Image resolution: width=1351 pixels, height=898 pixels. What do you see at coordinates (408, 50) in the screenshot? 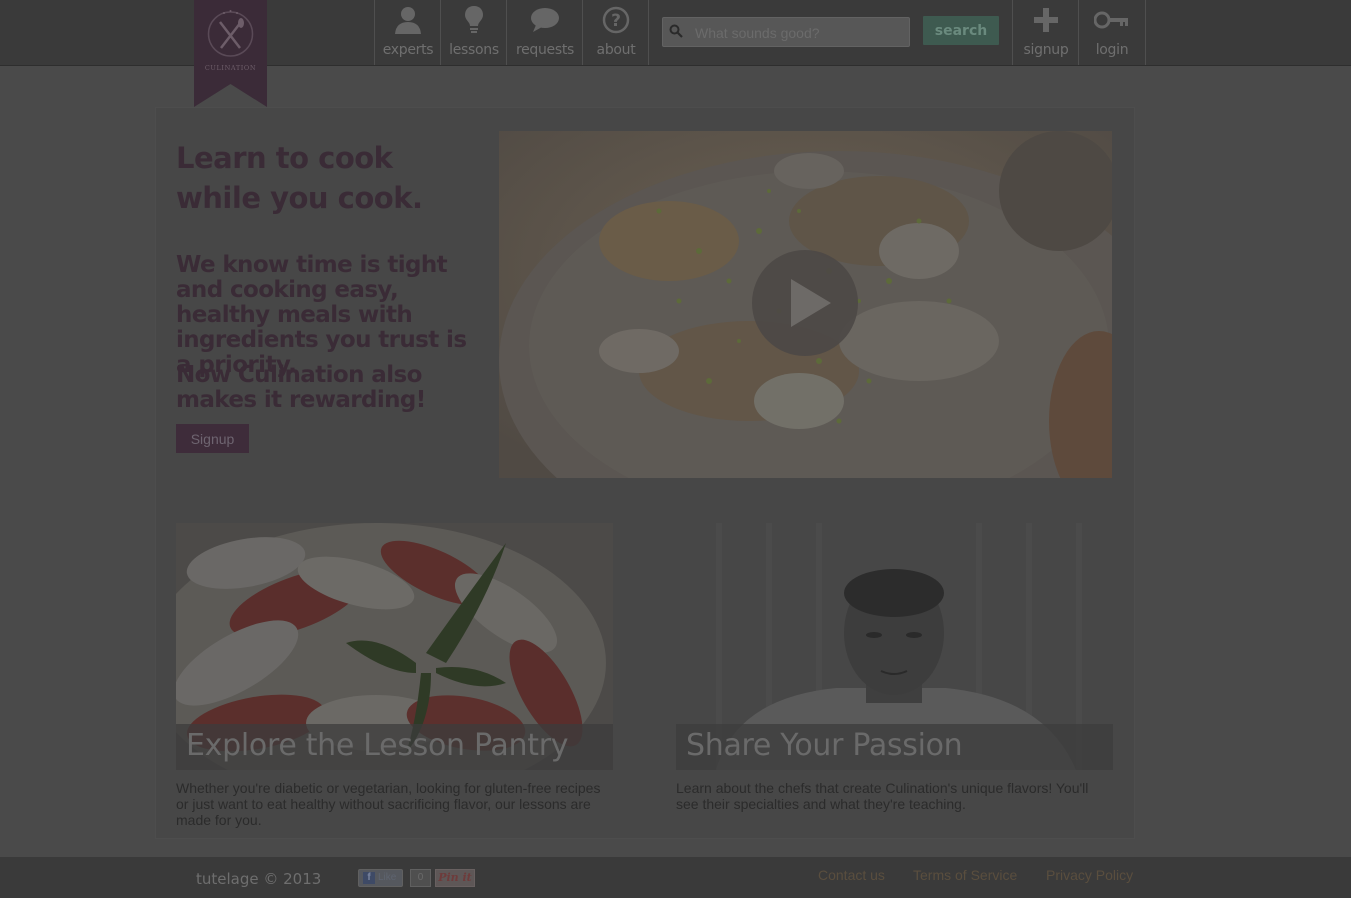
I see `nav-experts-label: experts` at bounding box center [408, 50].